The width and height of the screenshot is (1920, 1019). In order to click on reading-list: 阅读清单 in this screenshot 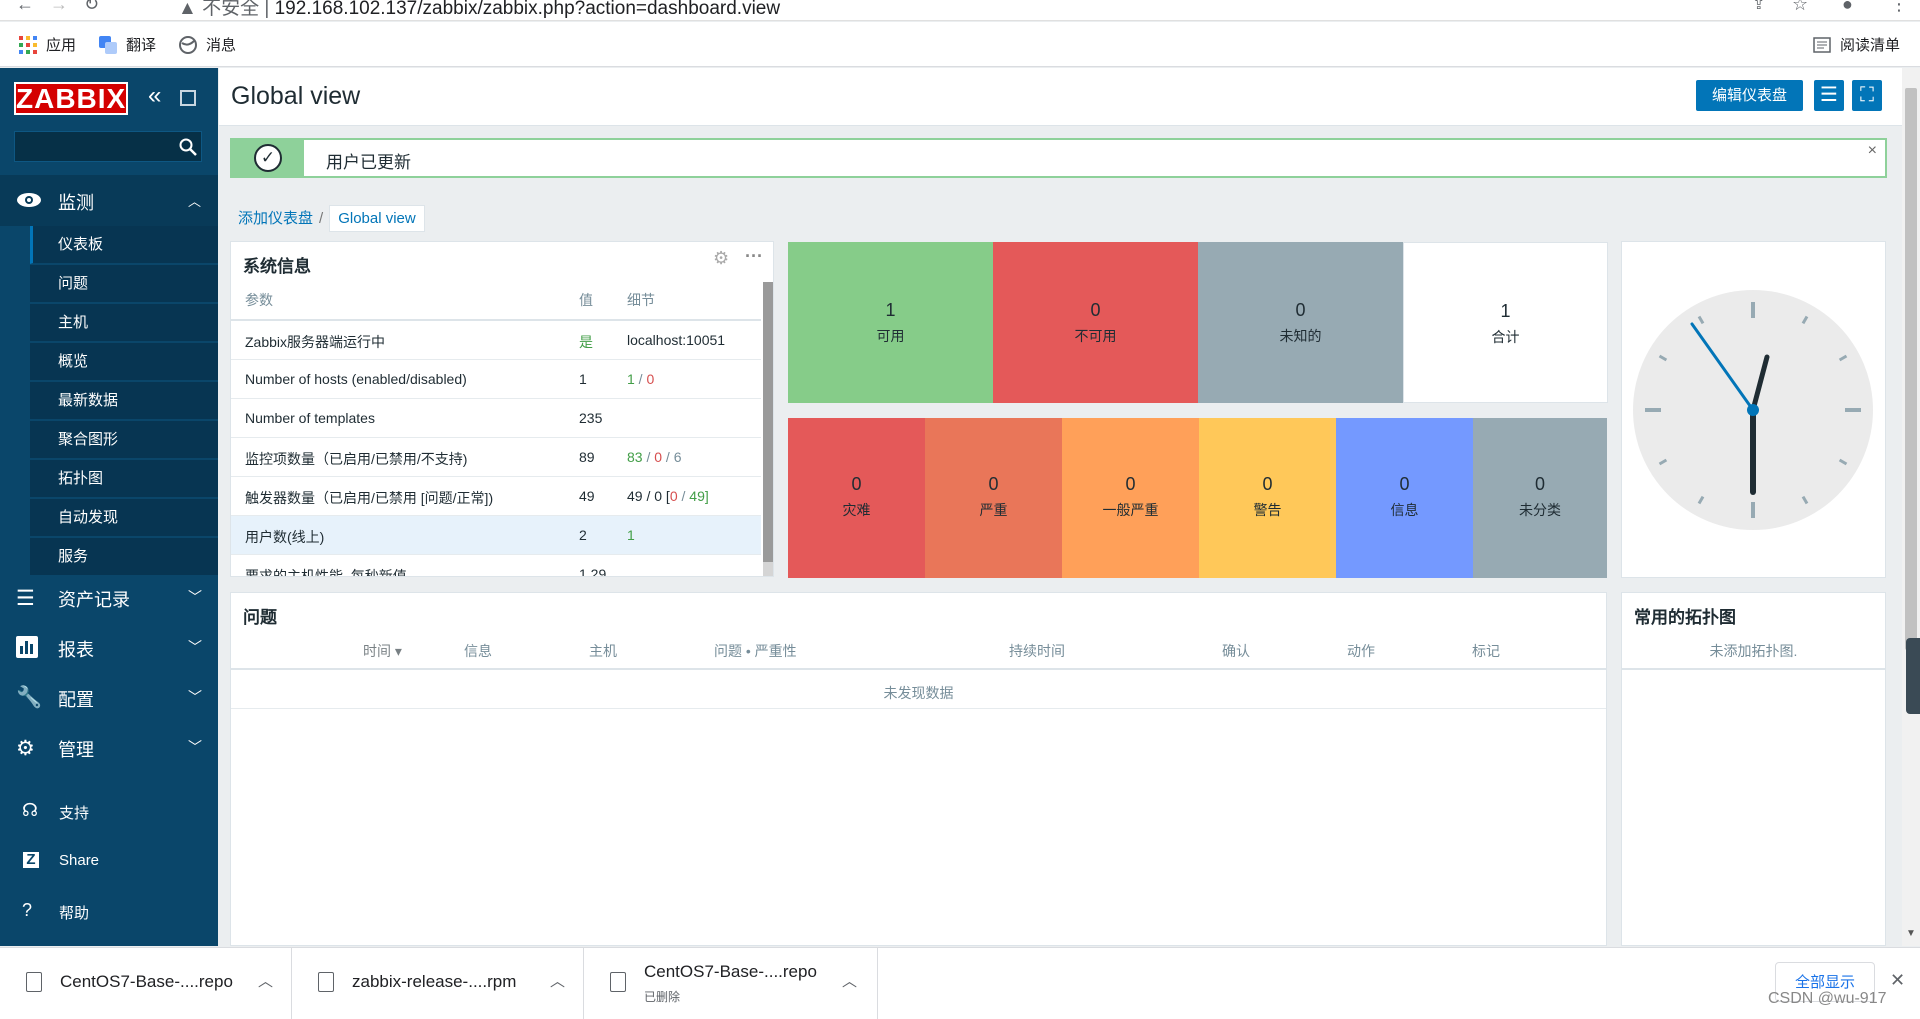, I will do `click(1856, 44)`.